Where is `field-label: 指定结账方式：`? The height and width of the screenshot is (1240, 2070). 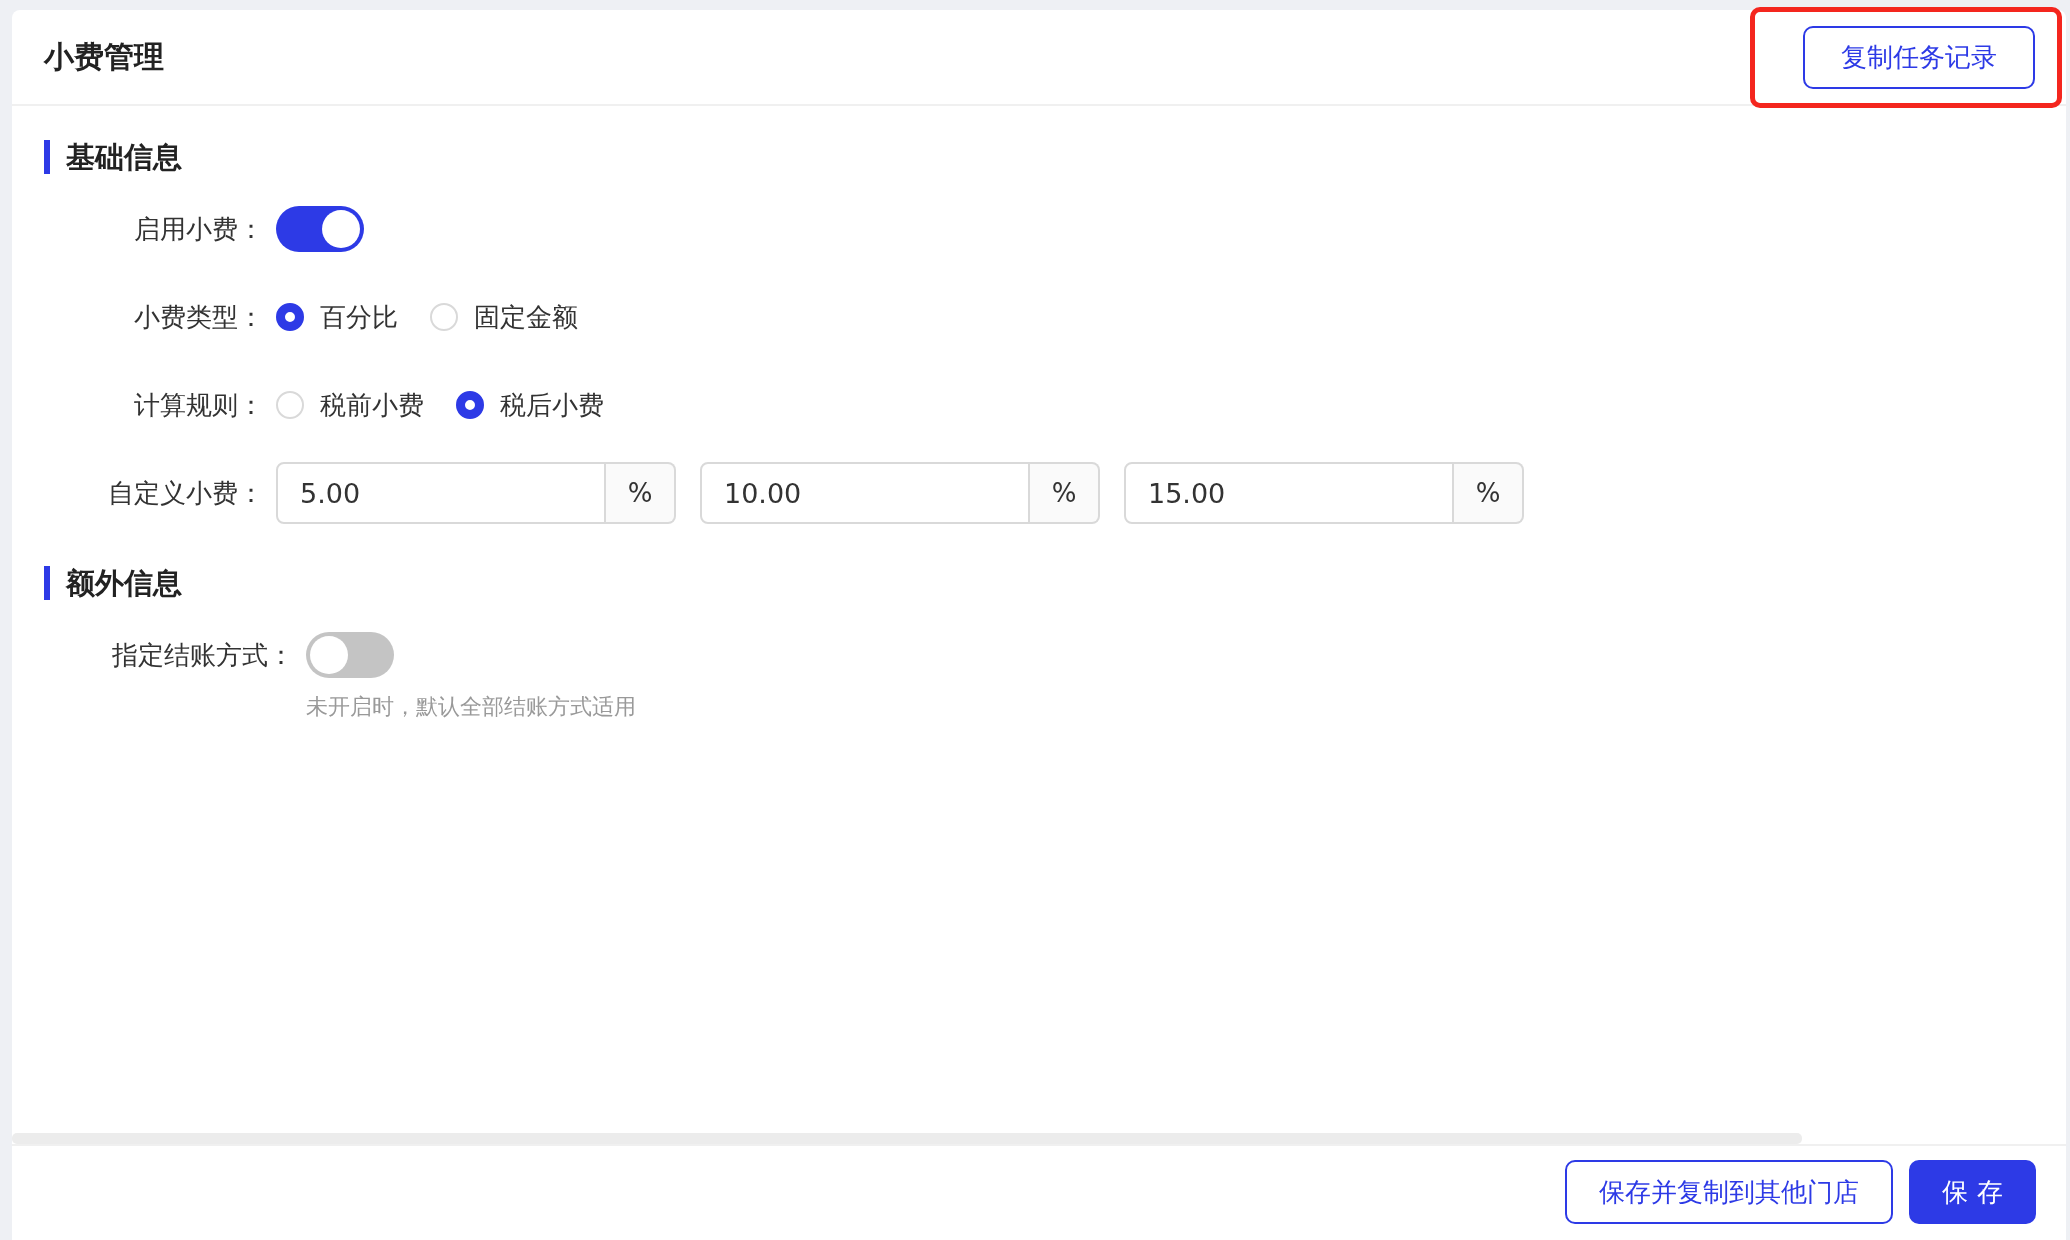
field-label: 指定结账方式： is located at coordinates (202, 655).